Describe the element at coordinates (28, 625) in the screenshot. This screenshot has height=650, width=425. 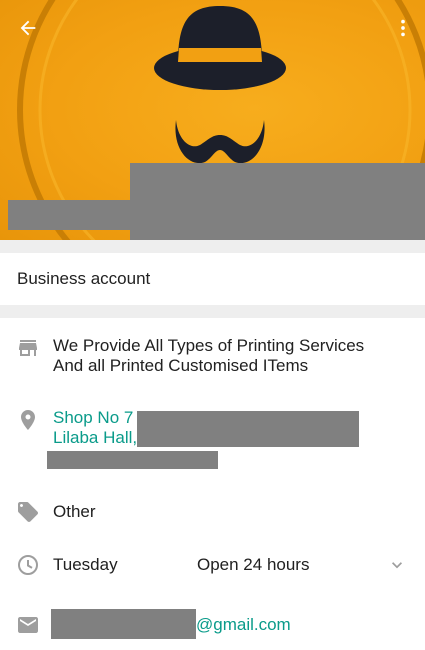
I see `mail-icon` at that location.